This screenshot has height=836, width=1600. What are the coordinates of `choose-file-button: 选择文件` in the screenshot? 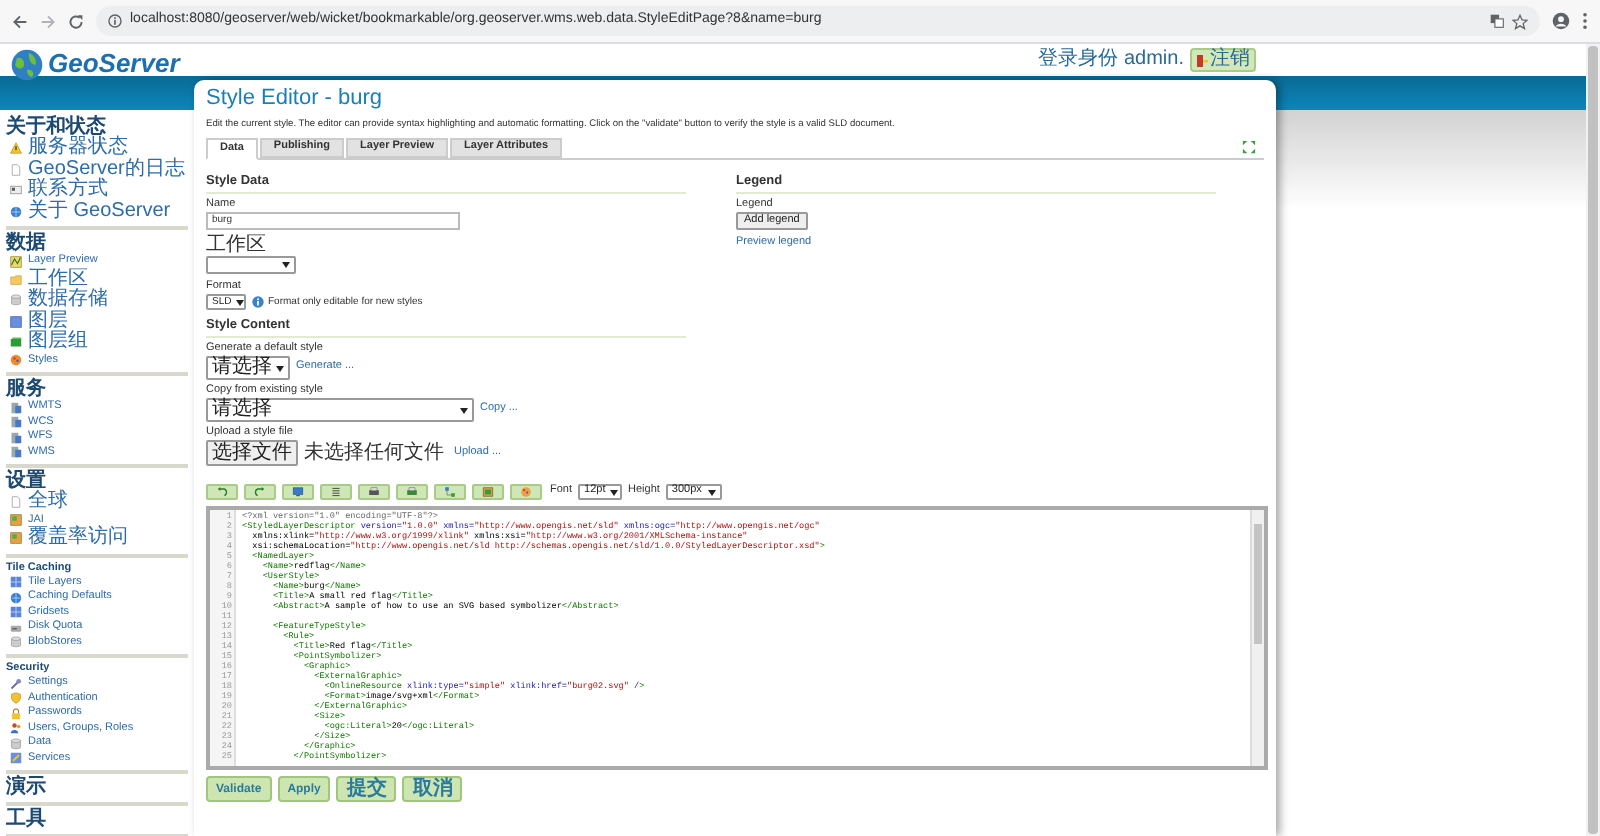 It's located at (252, 453).